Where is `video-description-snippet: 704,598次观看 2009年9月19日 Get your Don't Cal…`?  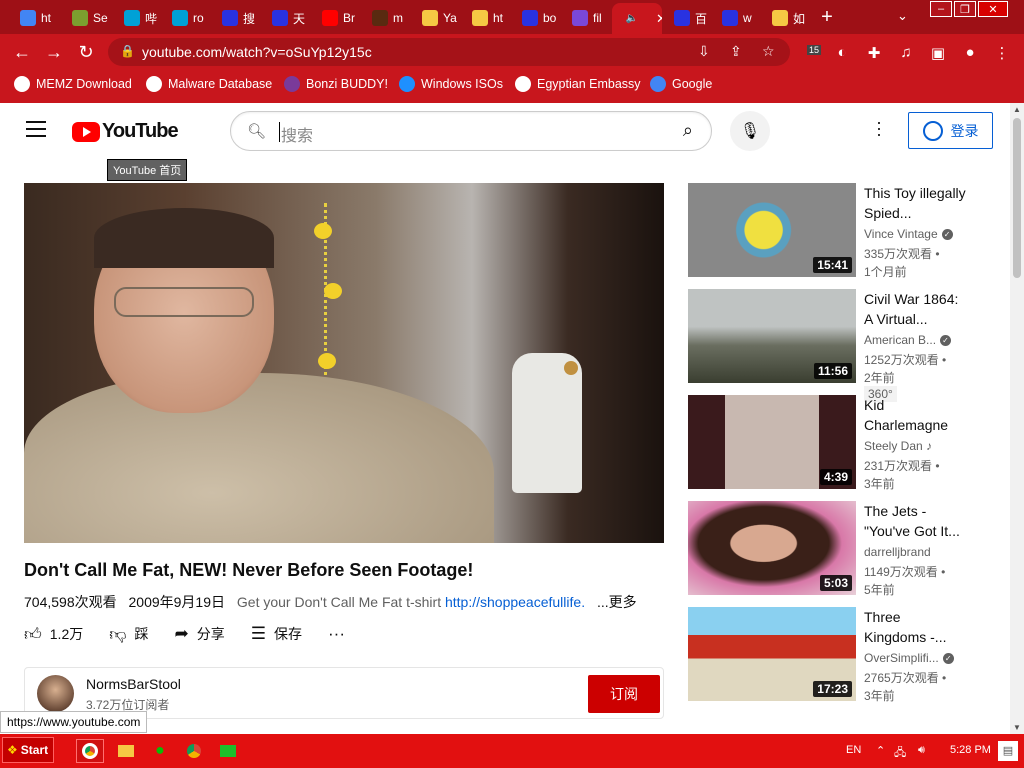 video-description-snippet: 704,598次观看 2009年9月19日 Get your Don't Cal… is located at coordinates (330, 602).